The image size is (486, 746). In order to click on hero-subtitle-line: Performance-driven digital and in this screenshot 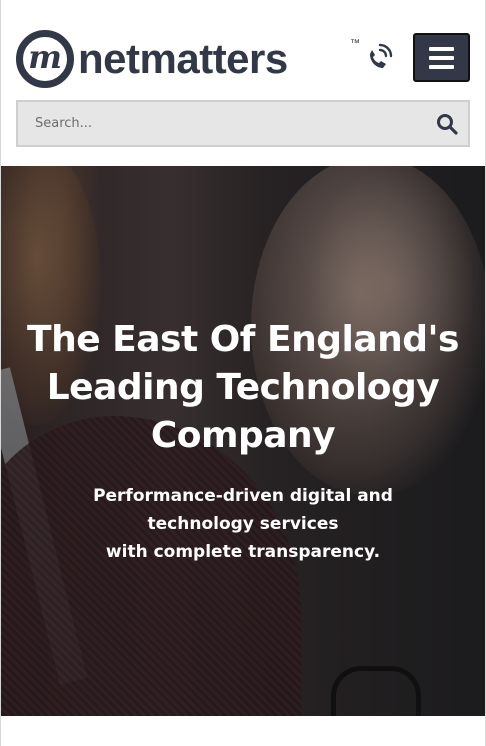, I will do `click(243, 496)`.